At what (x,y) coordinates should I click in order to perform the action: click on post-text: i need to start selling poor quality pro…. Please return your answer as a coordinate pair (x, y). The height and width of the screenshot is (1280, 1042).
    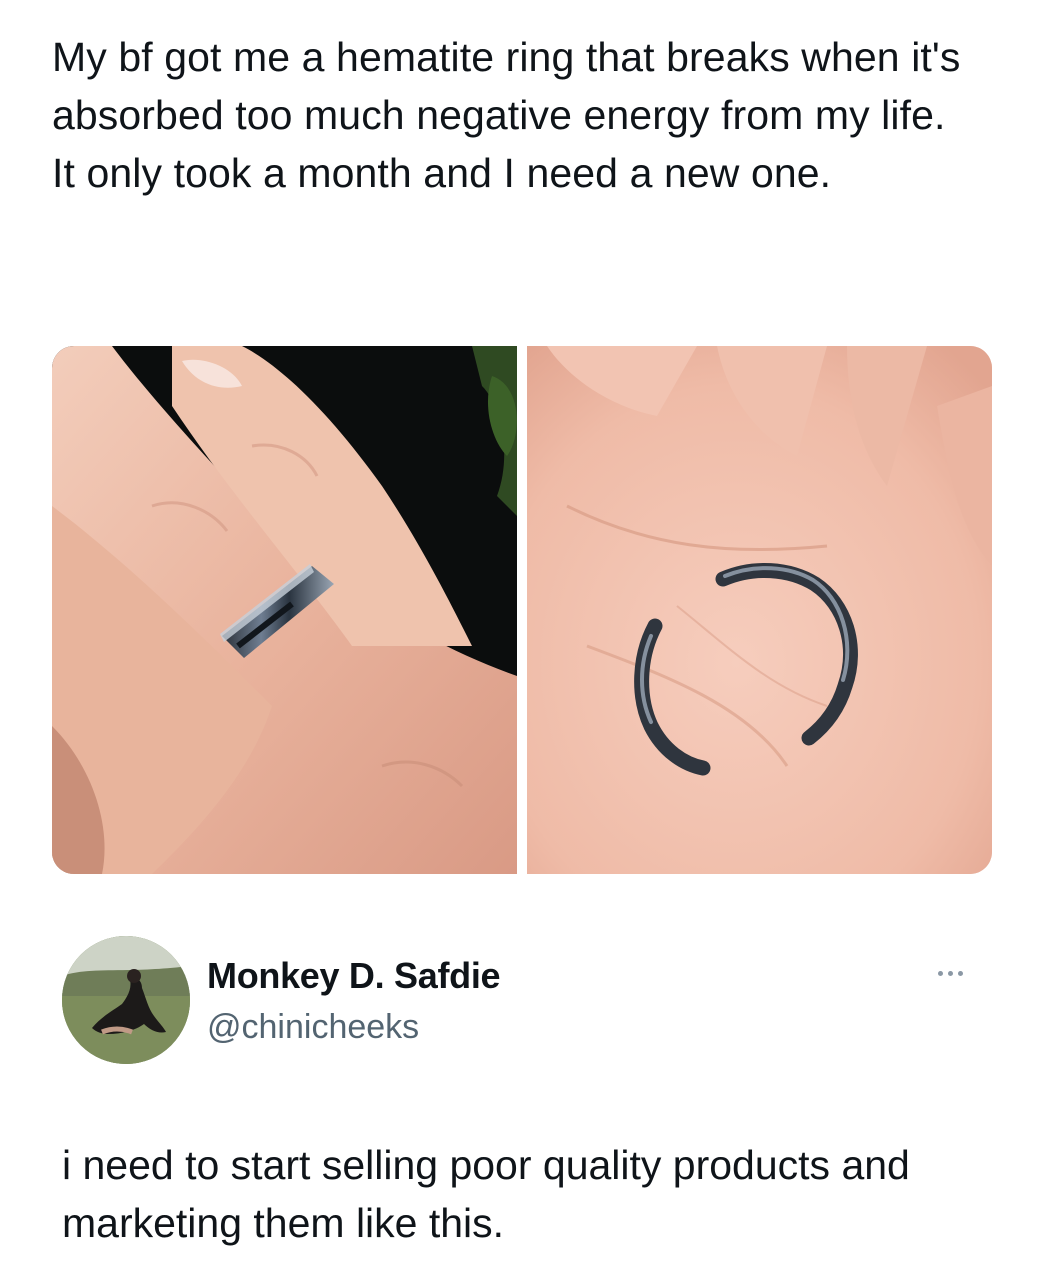
    Looking at the image, I should click on (486, 1194).